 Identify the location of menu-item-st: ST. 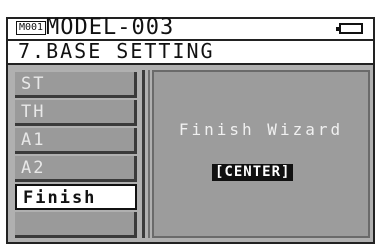
(76, 85).